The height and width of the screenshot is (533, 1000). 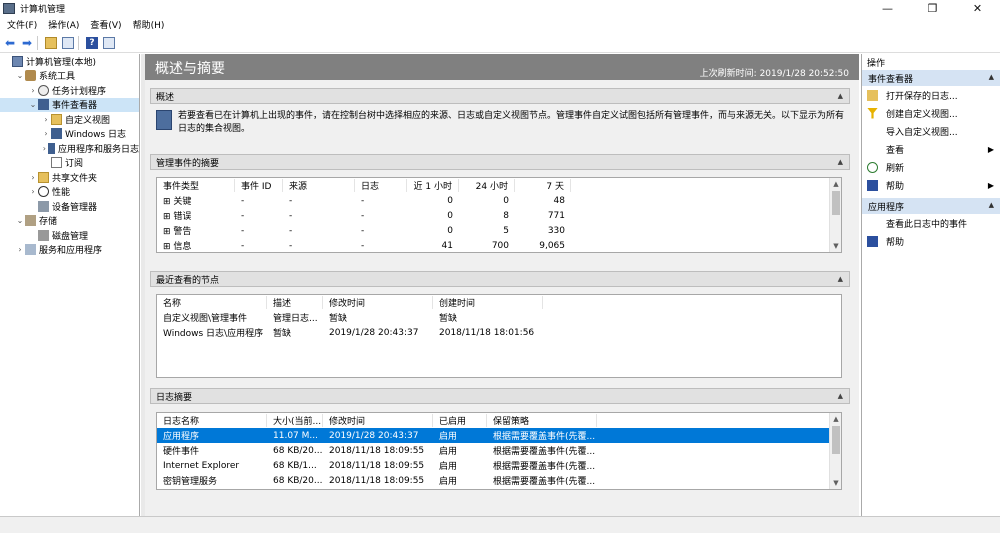 I want to click on tree-item: › 性能, so click(x=69, y=192).